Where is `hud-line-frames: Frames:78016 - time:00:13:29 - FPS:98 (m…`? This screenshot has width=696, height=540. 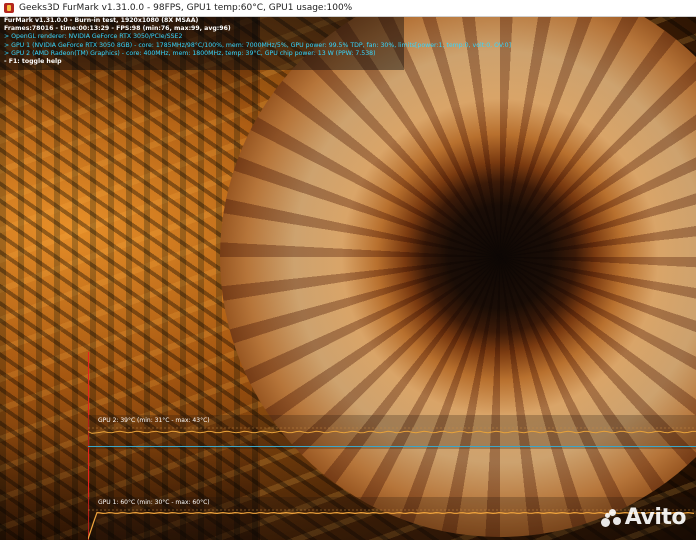
hud-line-frames: Frames:78016 - time:00:13:29 - FPS:98 (m… is located at coordinates (204, 29).